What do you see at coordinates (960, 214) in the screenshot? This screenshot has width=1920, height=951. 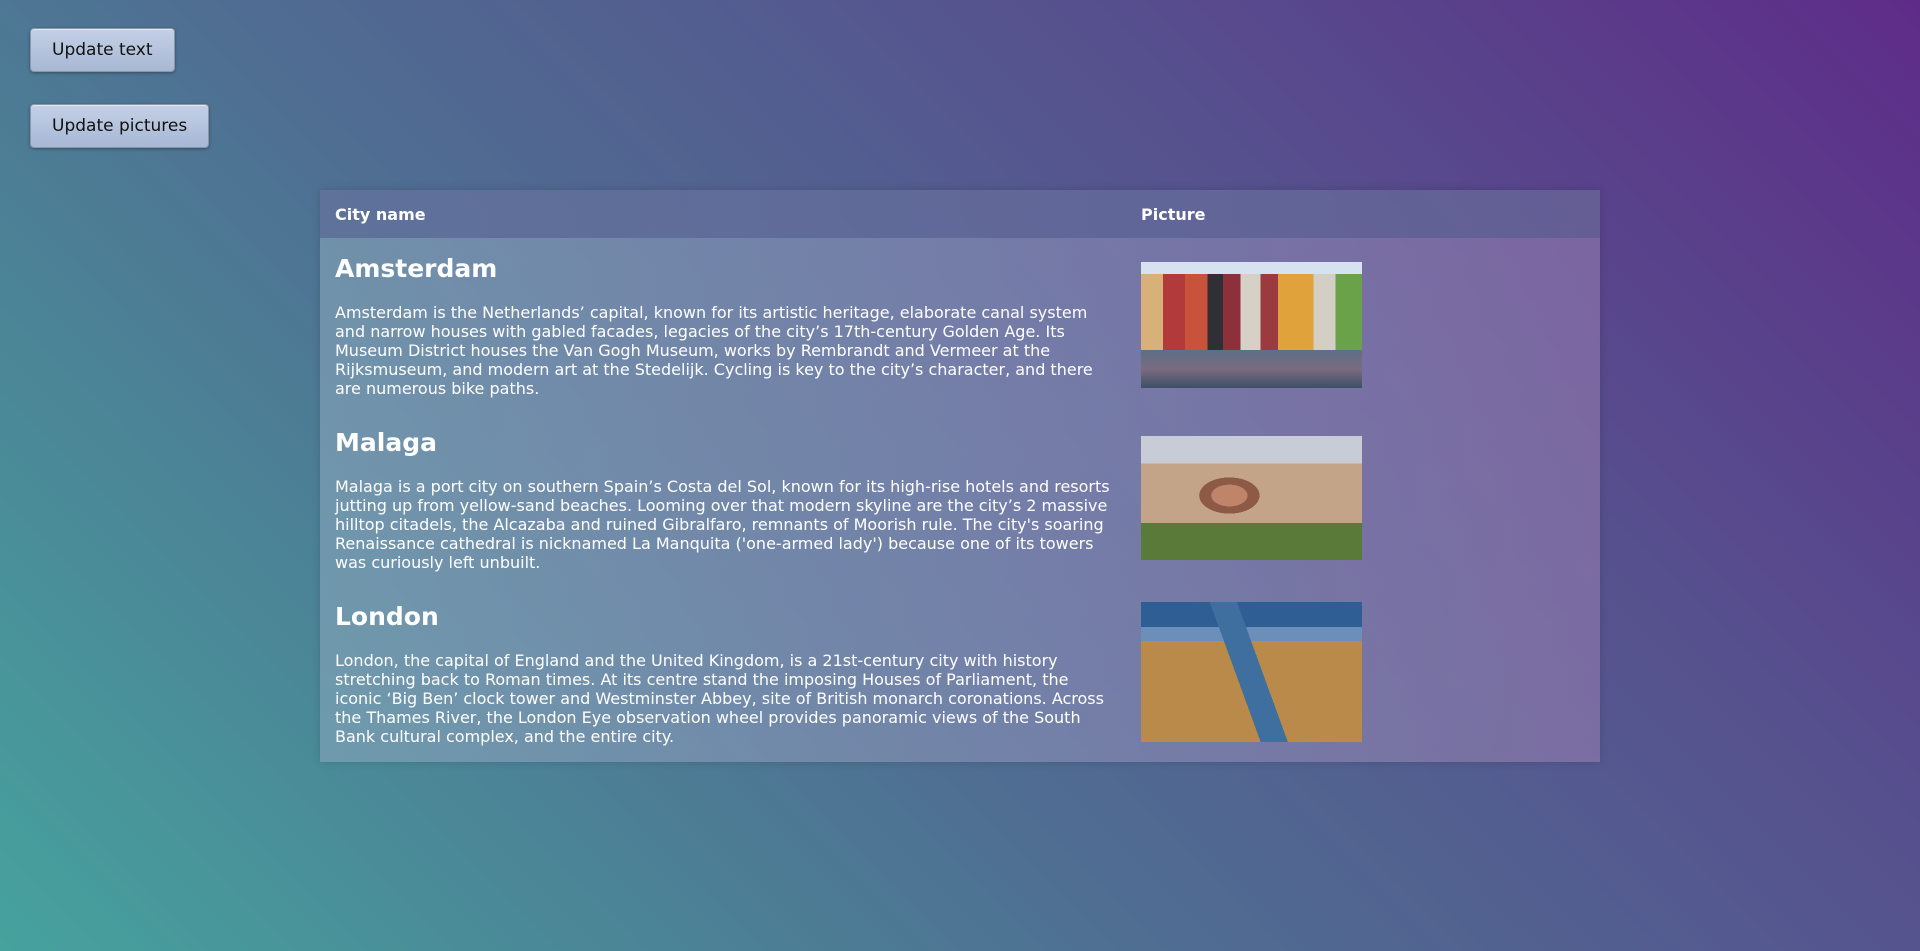 I see `table-header-row: City name Picture` at bounding box center [960, 214].